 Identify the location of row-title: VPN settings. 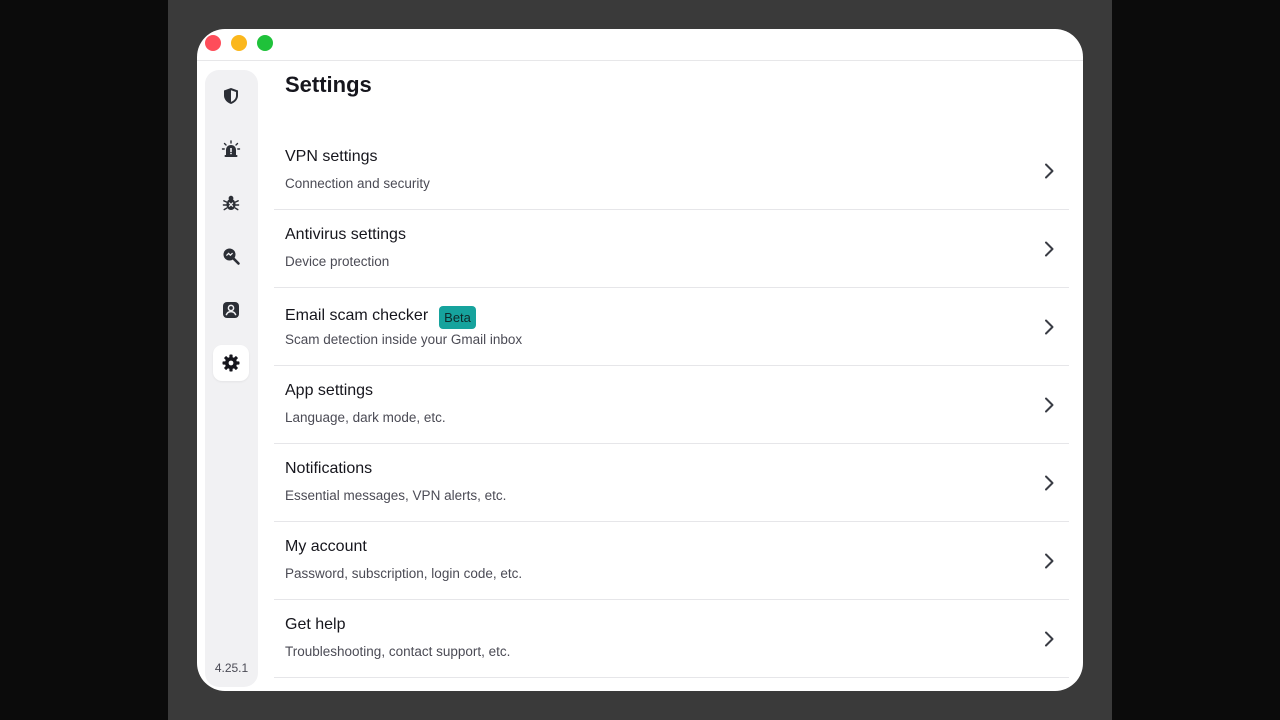
(331, 156).